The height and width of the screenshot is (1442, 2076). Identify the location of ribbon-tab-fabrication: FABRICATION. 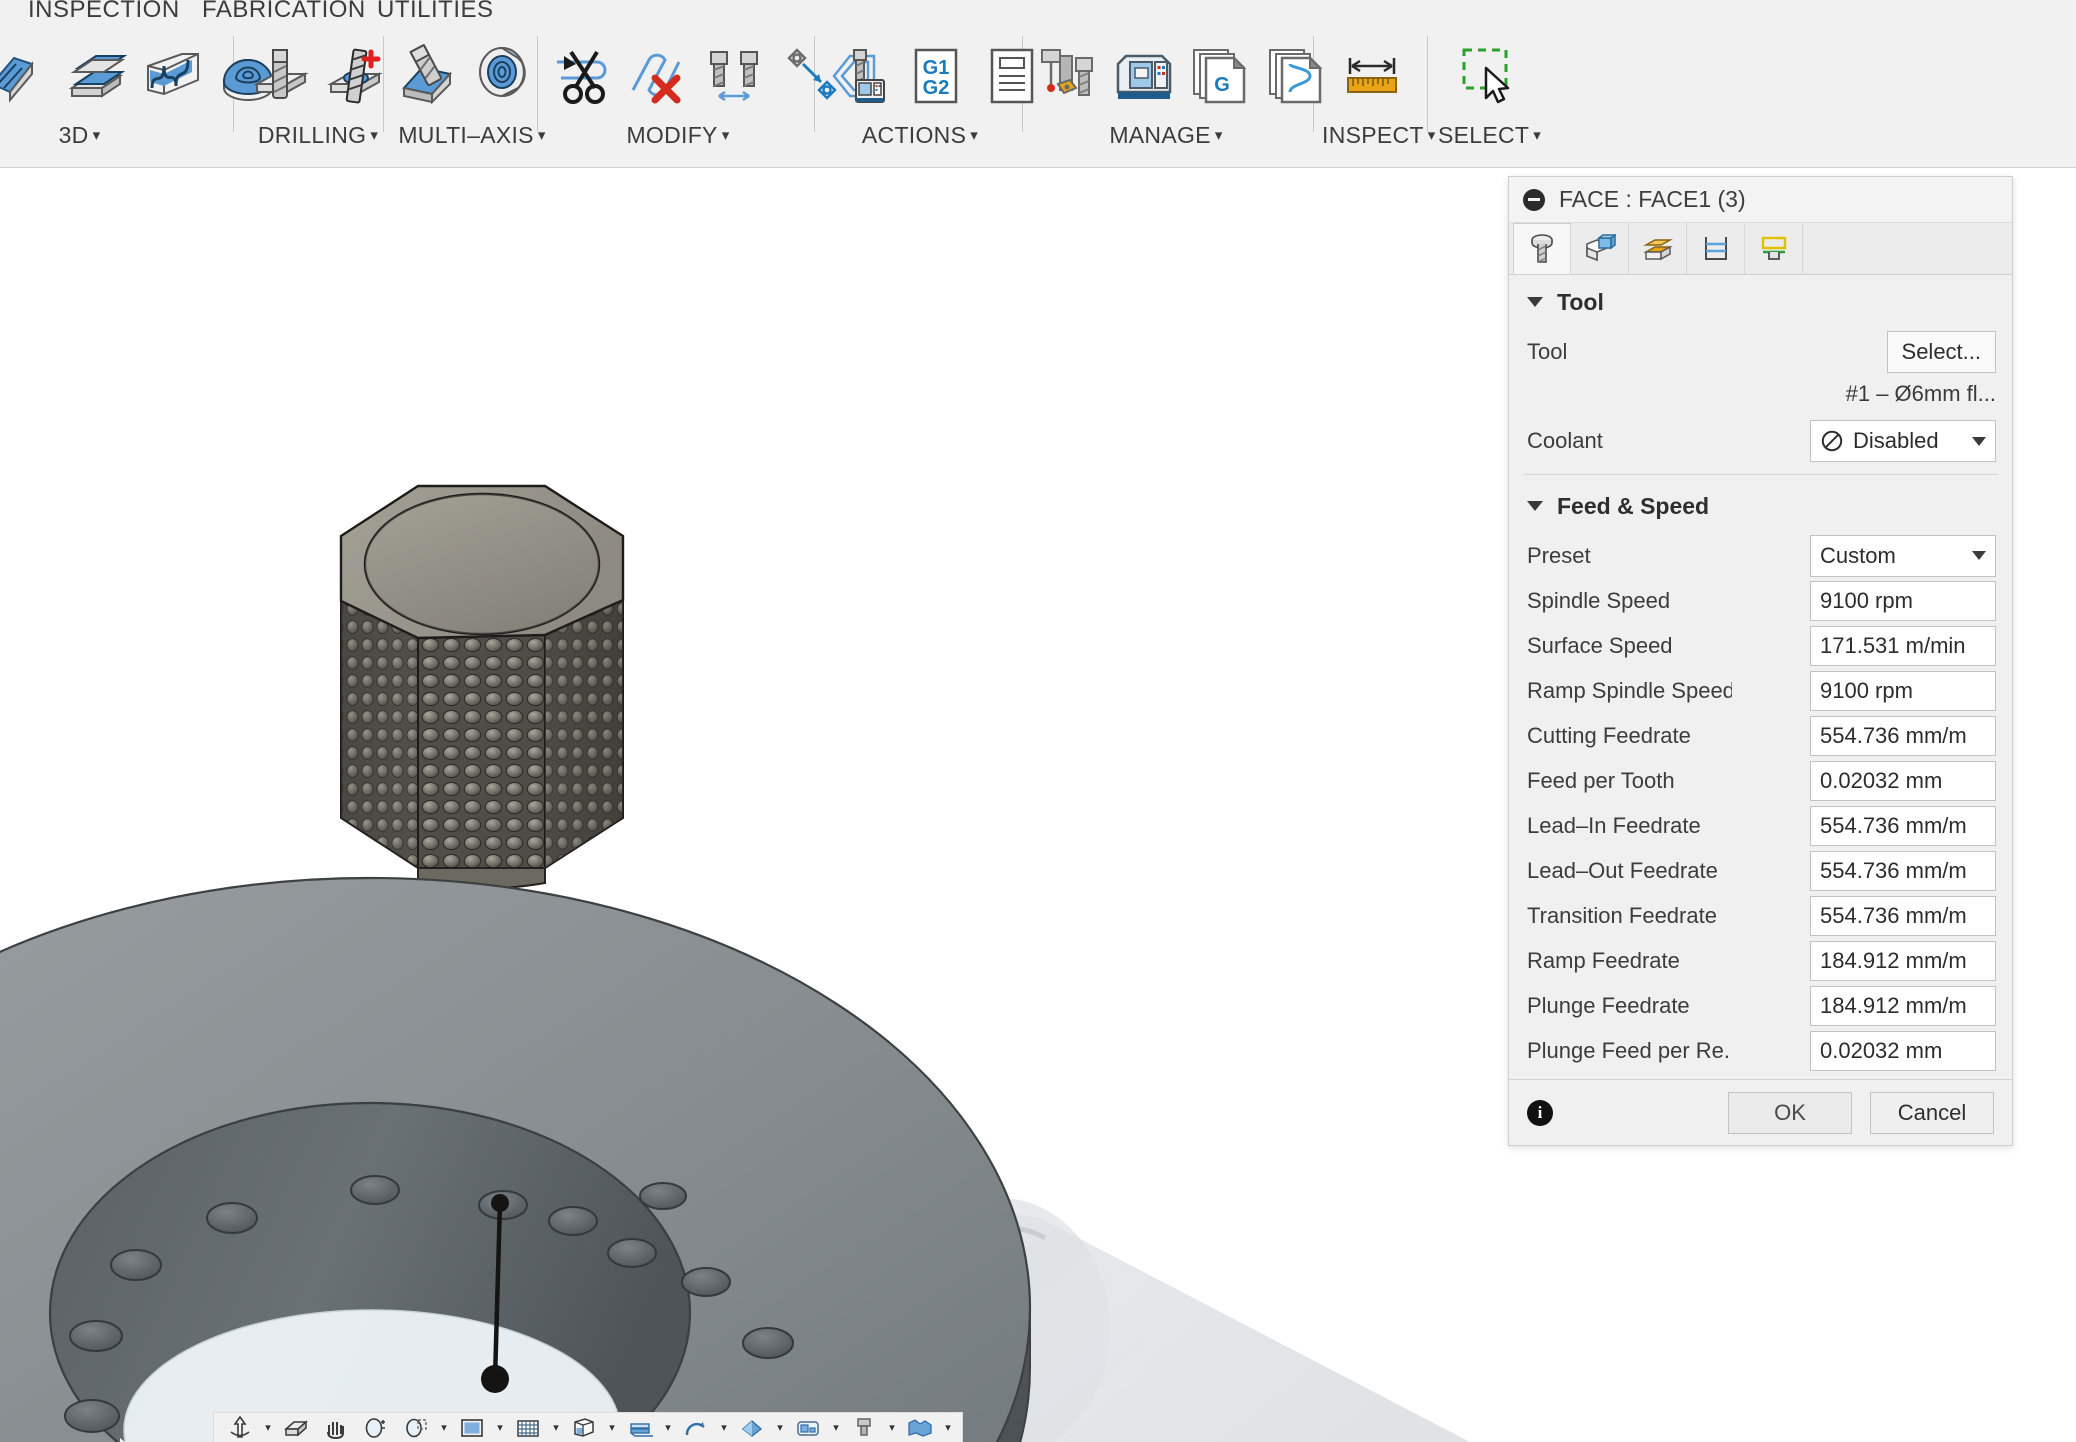
(284, 12).